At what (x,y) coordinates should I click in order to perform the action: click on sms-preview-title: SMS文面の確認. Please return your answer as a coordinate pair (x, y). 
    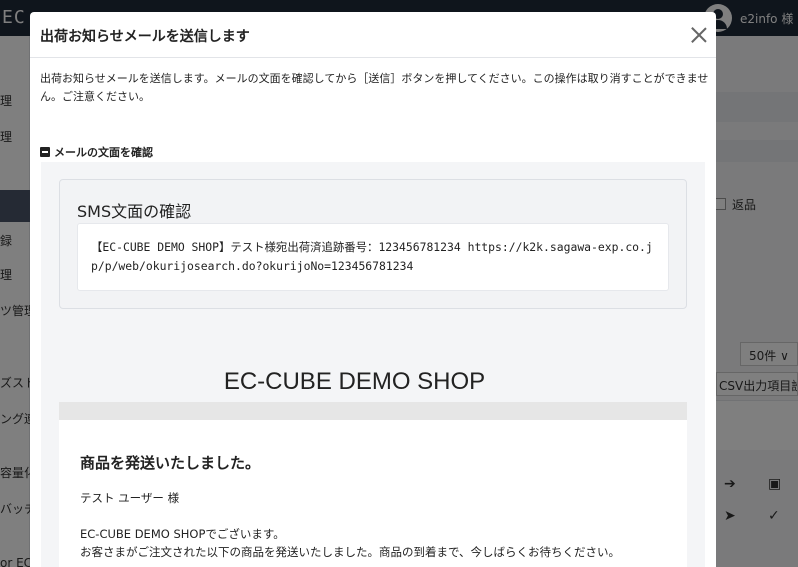
    Looking at the image, I should click on (134, 211).